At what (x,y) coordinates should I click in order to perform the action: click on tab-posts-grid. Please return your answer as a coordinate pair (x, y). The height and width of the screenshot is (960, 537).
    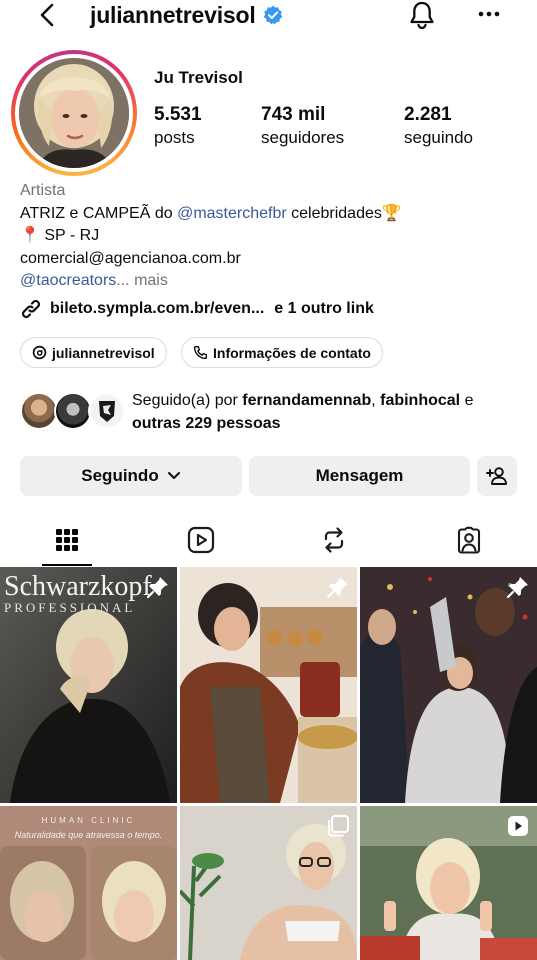
    Looking at the image, I should click on (67, 540).